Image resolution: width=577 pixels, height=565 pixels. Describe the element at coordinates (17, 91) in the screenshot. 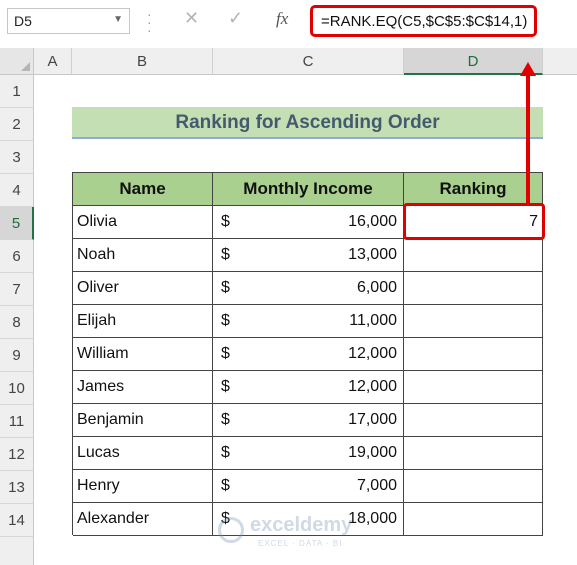

I see `row-header-1: 1` at that location.